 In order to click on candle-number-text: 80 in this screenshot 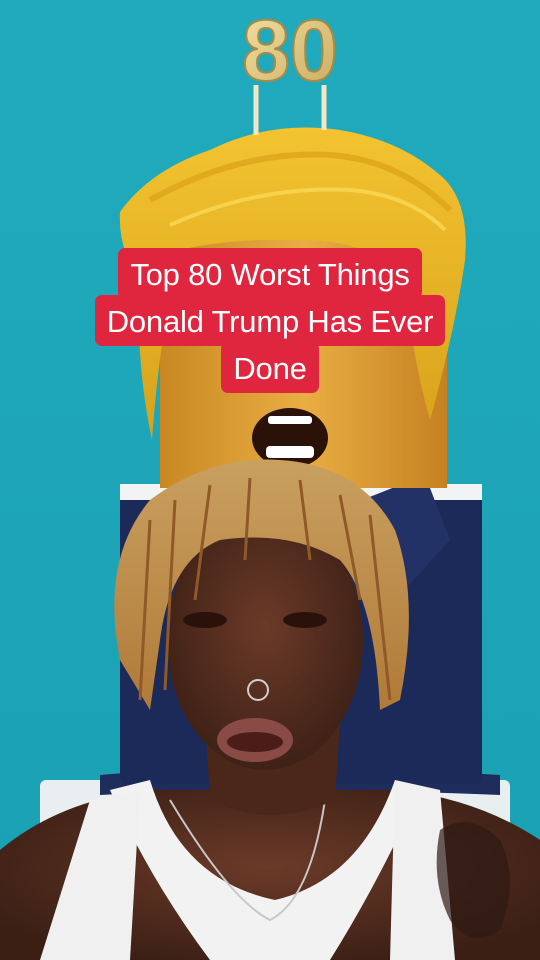, I will do `click(290, 51)`.